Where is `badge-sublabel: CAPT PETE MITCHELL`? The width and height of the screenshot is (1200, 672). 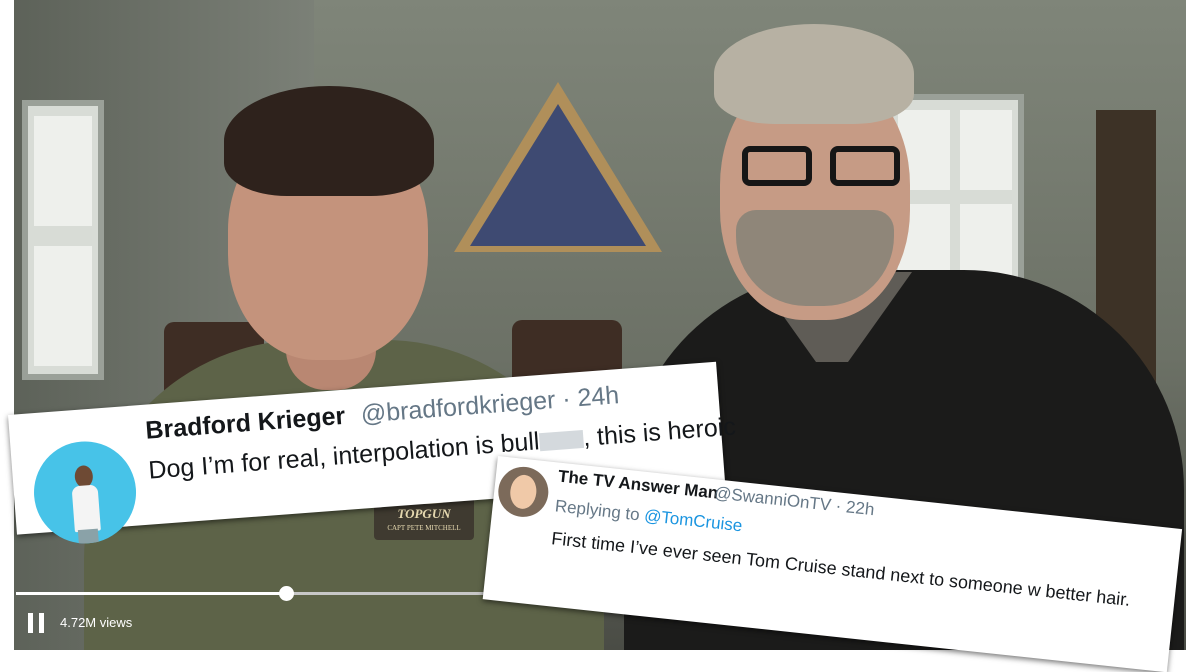 badge-sublabel: CAPT PETE MITCHELL is located at coordinates (424, 528).